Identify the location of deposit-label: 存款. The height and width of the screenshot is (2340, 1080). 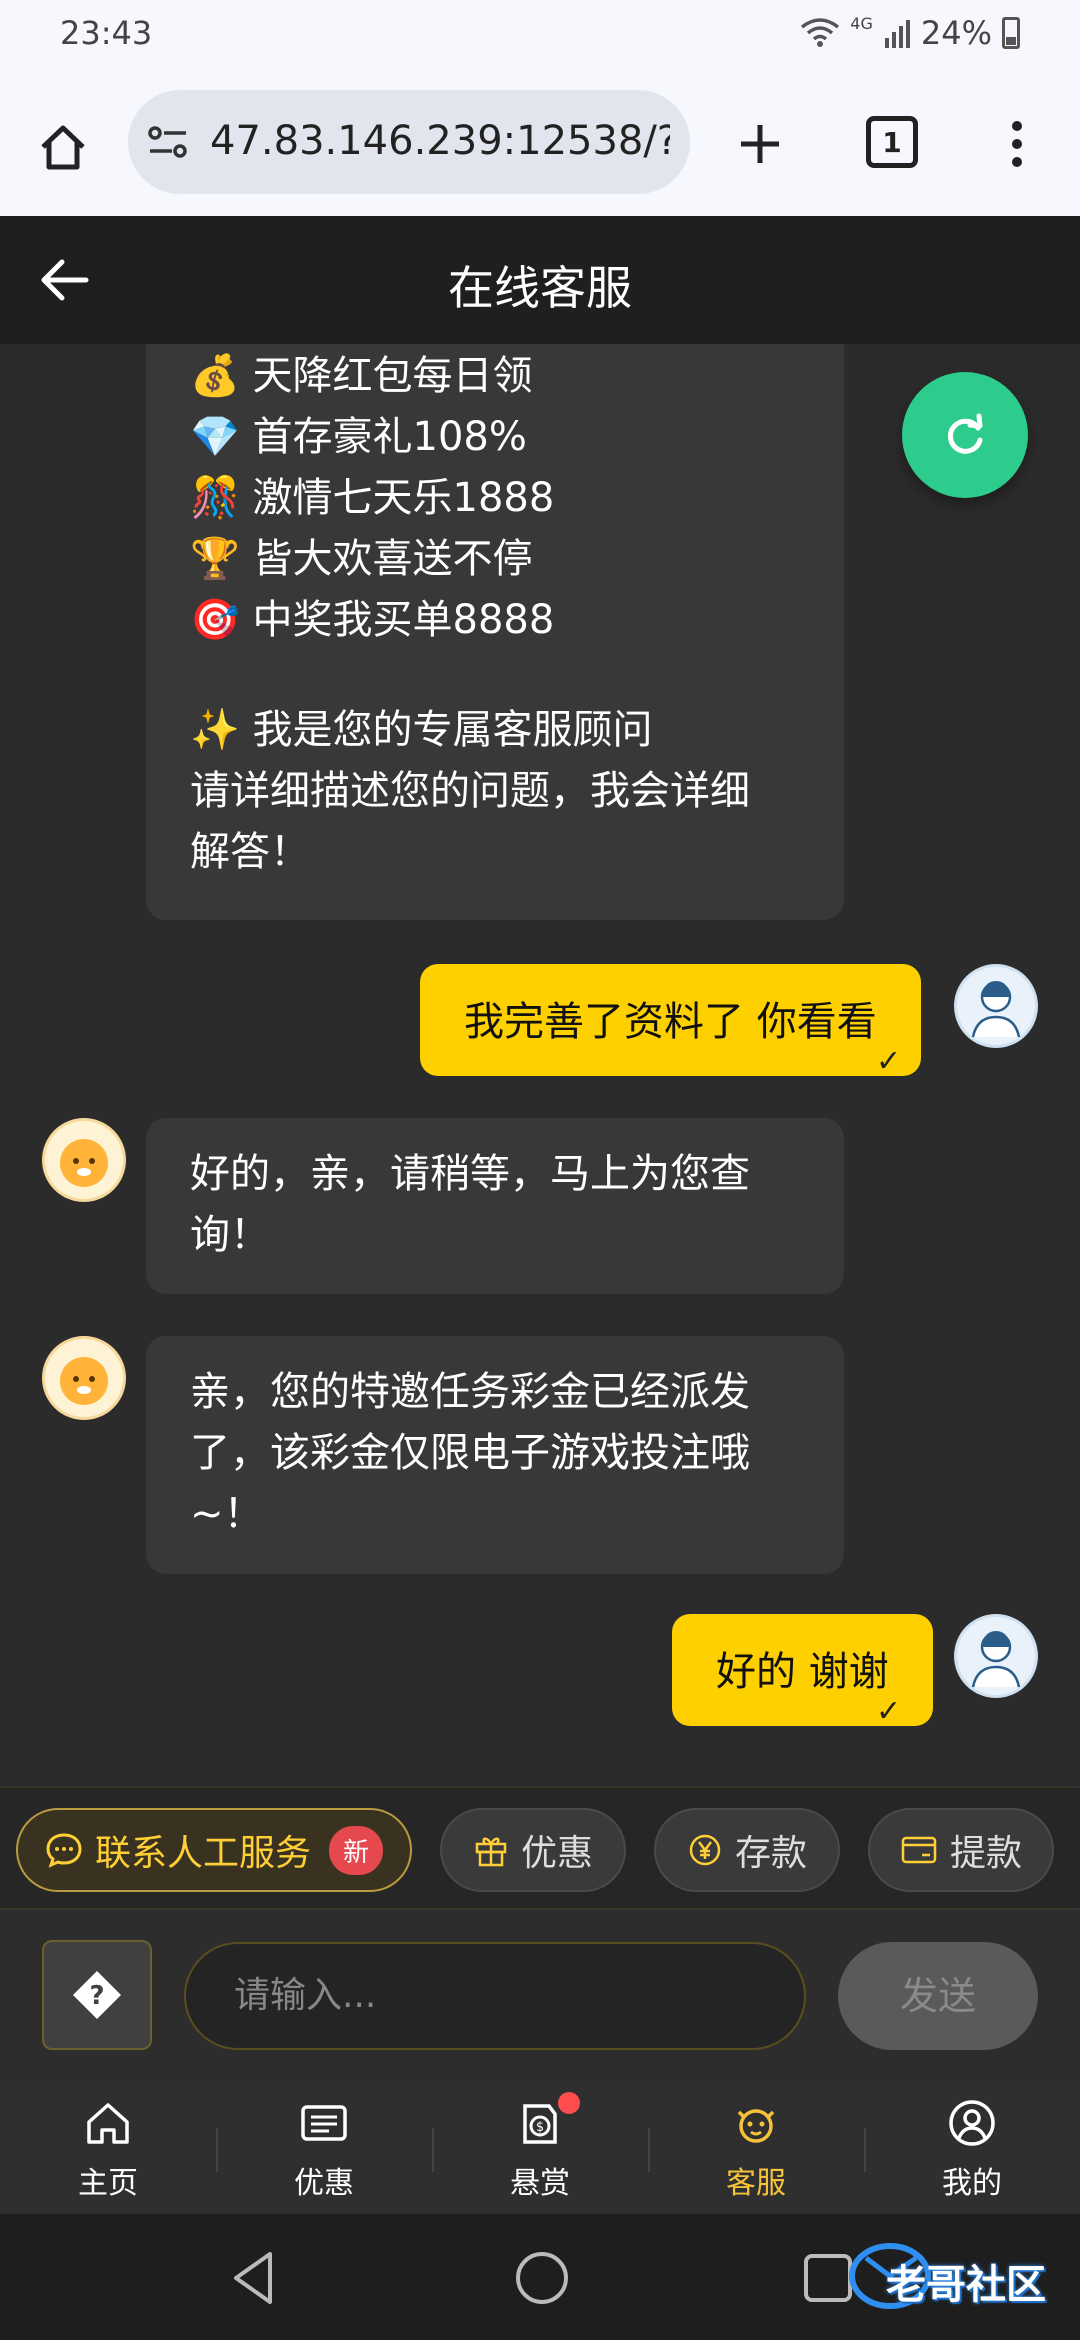
(770, 1853).